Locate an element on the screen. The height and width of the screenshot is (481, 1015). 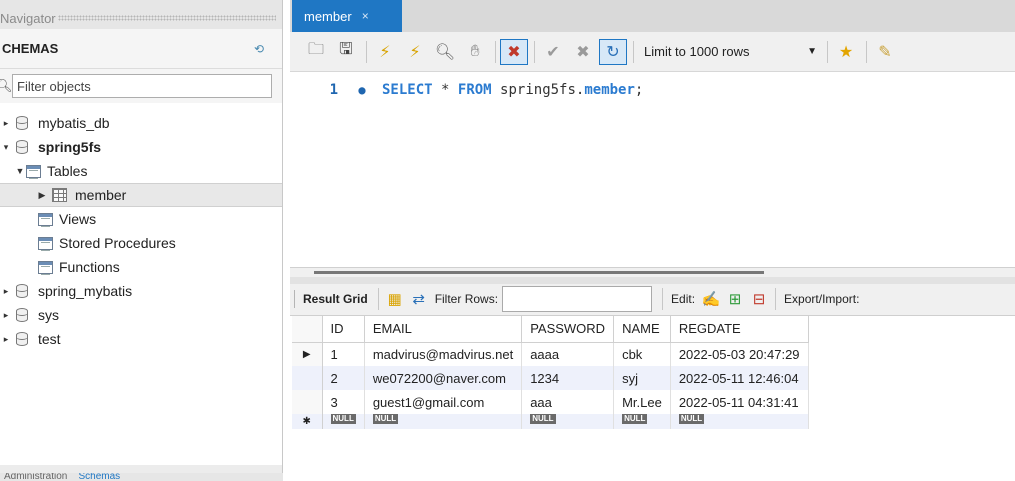
new-row: ✱ NULL NULL NULL NULL NULL is located at coordinates (550, 421).